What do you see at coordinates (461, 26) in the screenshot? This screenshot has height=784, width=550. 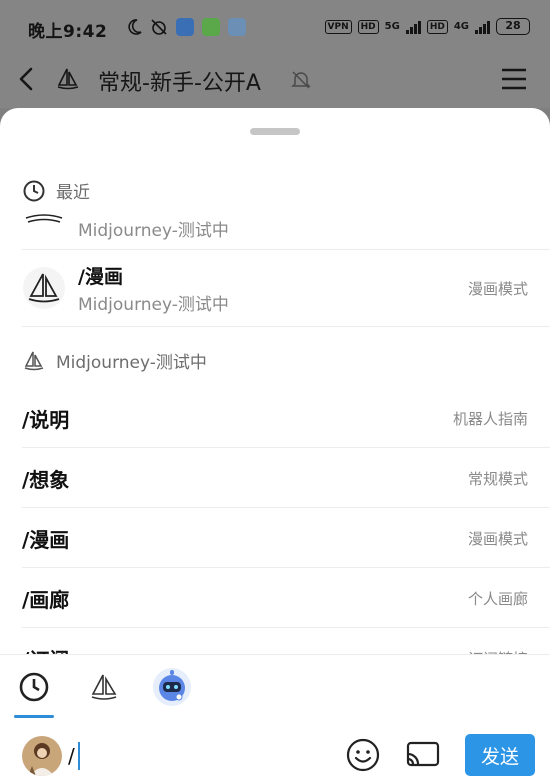 I see `network-type-label: 4G` at bounding box center [461, 26].